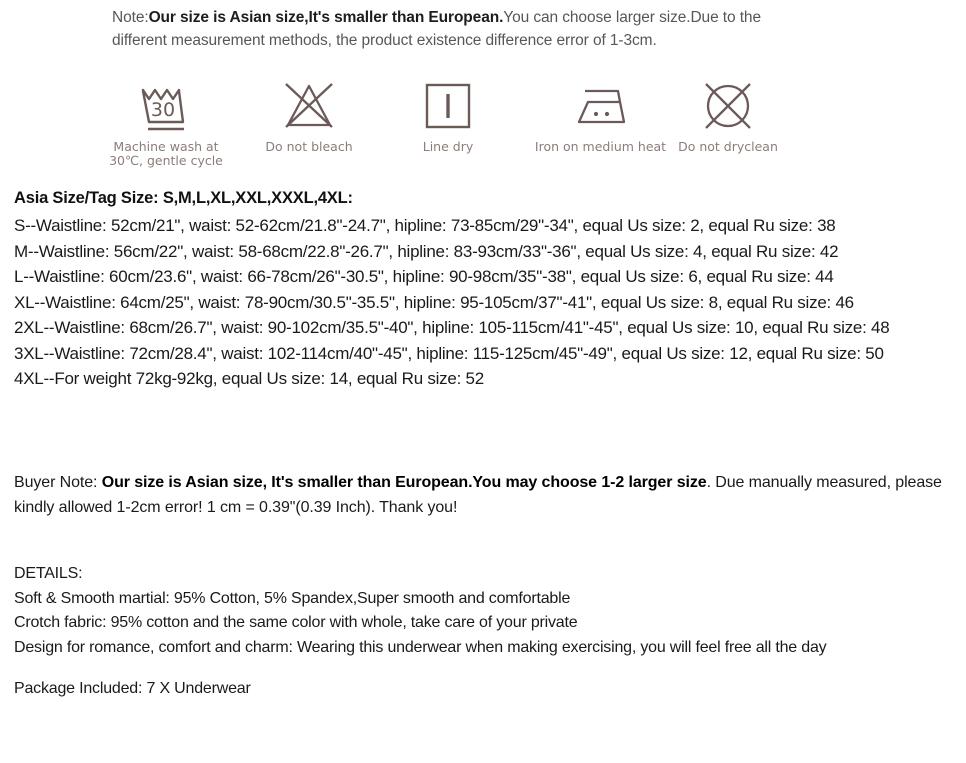 Image resolution: width=966 pixels, height=763 pixels. What do you see at coordinates (728, 106) in the screenshot?
I see `do-not-dryclean-icon` at bounding box center [728, 106].